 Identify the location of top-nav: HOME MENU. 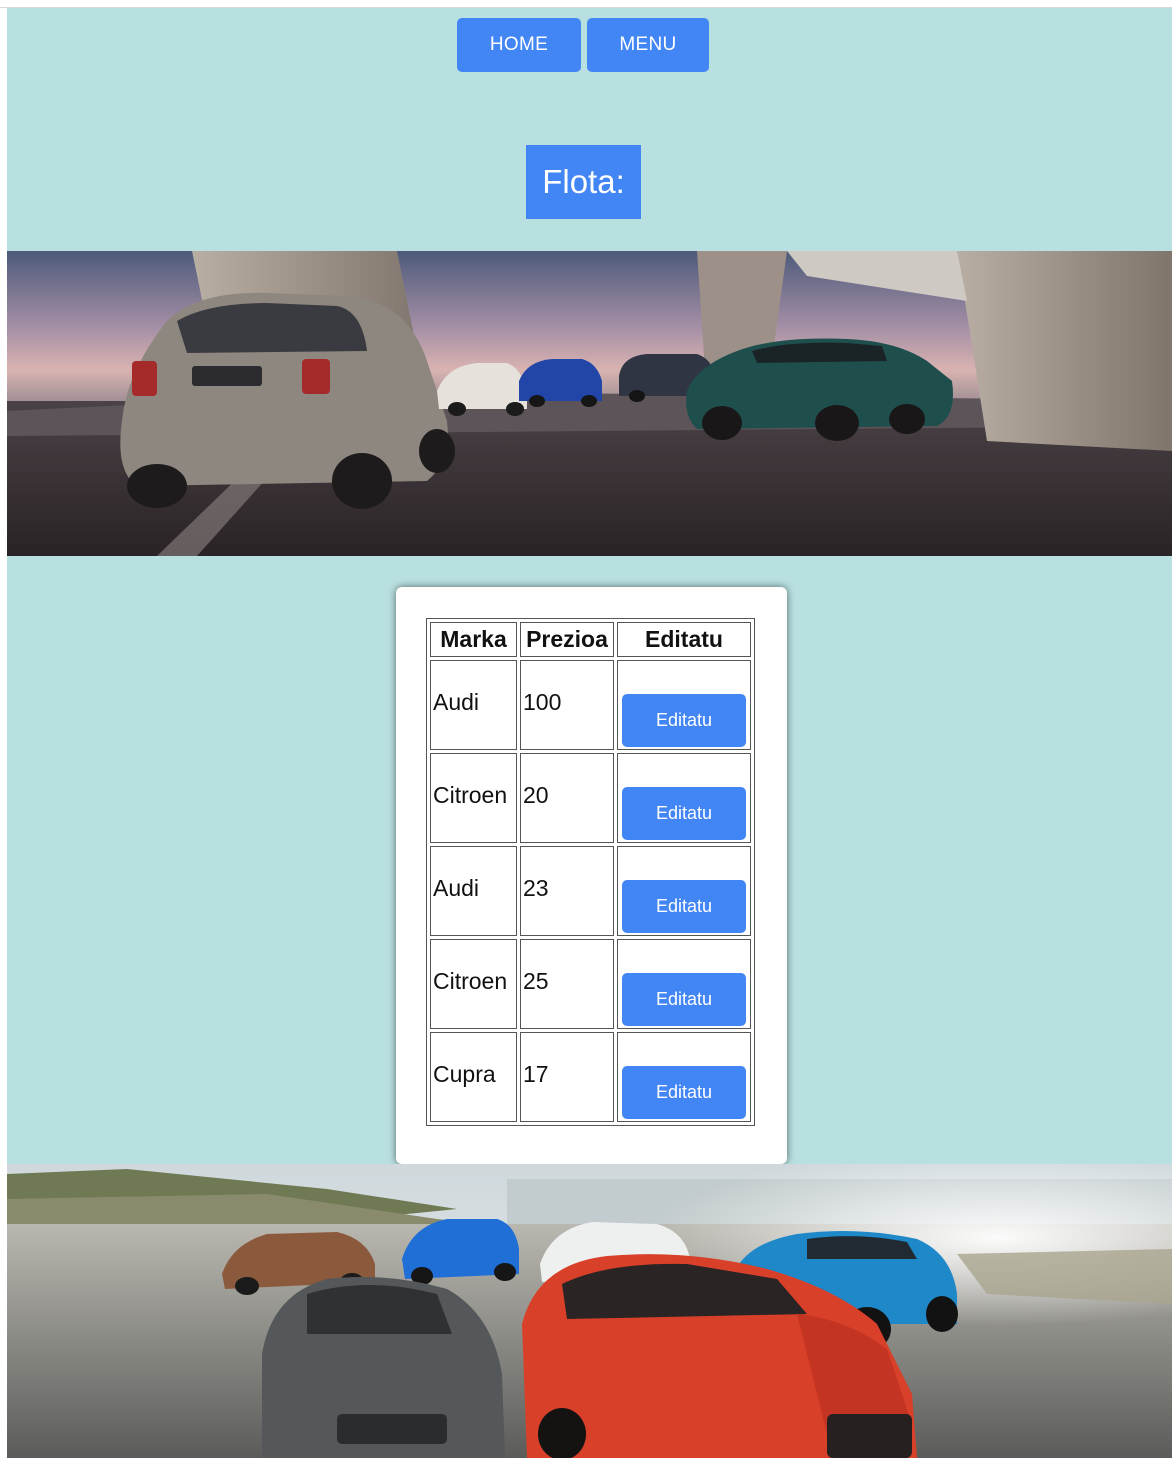
(589, 45).